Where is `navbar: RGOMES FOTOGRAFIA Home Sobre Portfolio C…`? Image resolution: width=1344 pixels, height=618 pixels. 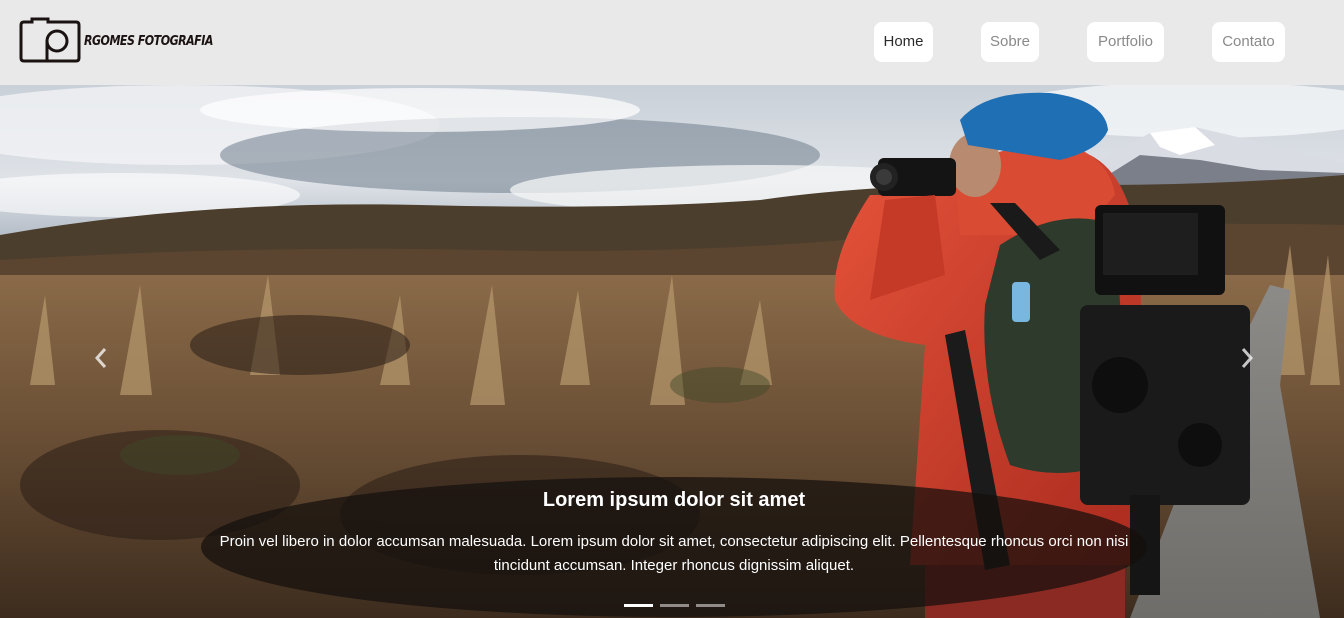 navbar: RGOMES FOTOGRAFIA Home Sobre Portfolio C… is located at coordinates (672, 42).